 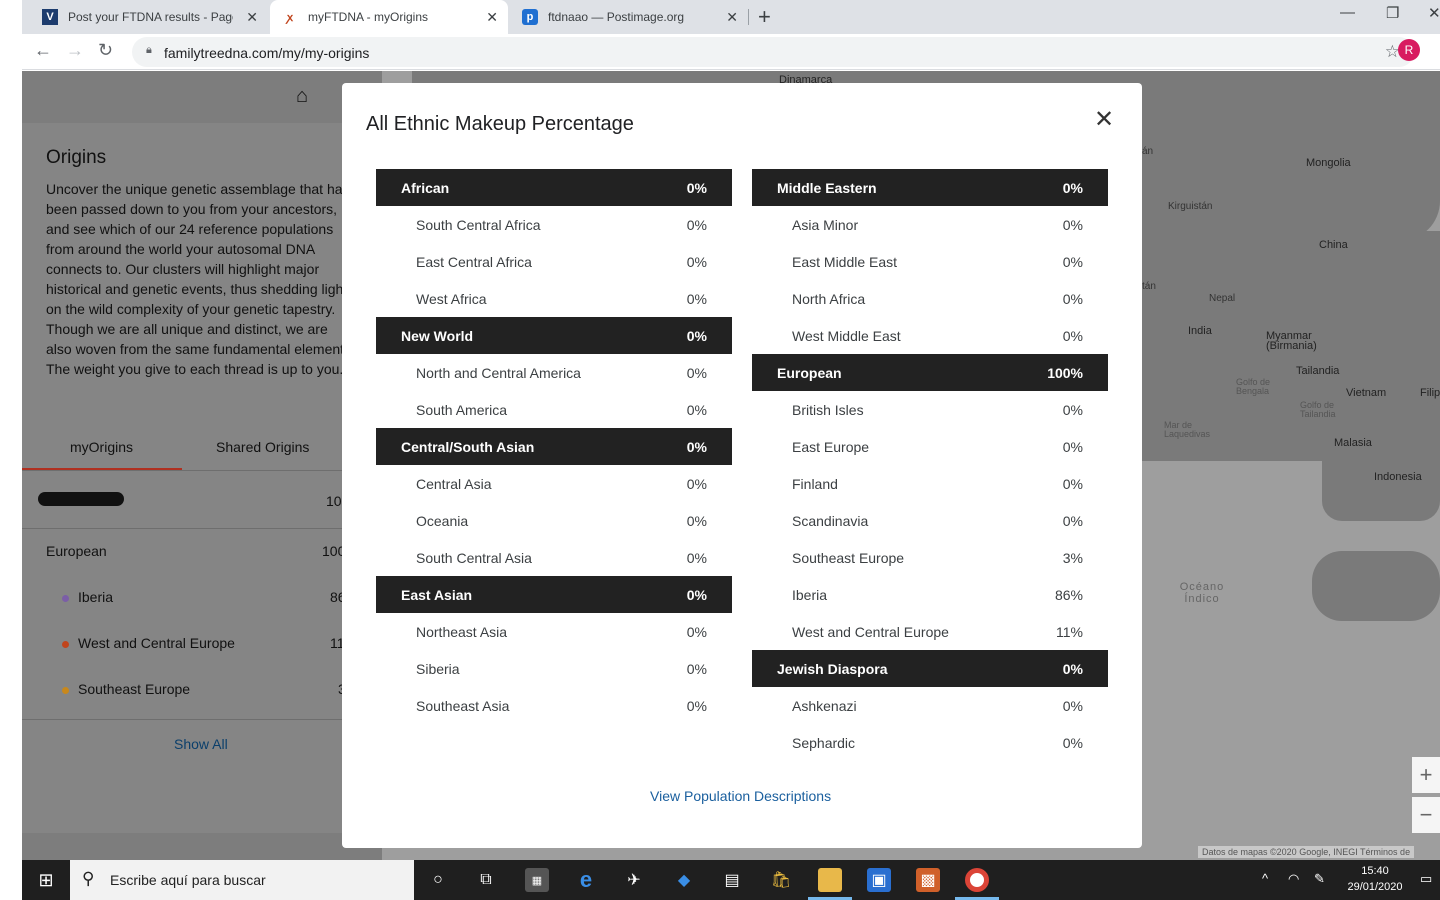 I want to click on map-label: Malasia, so click(x=1353, y=443).